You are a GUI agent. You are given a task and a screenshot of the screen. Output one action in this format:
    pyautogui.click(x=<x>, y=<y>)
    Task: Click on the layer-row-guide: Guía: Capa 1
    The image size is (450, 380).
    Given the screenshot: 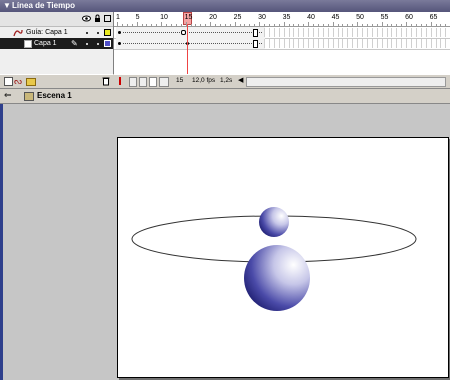 What is the action you would take?
    pyautogui.click(x=56, y=32)
    